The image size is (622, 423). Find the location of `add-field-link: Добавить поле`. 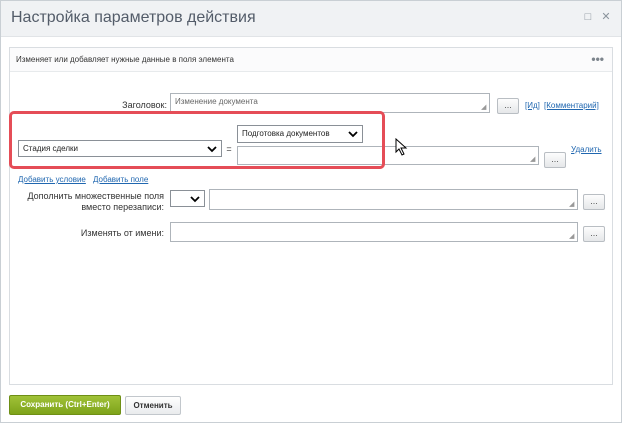

add-field-link: Добавить поле is located at coordinates (120, 179).